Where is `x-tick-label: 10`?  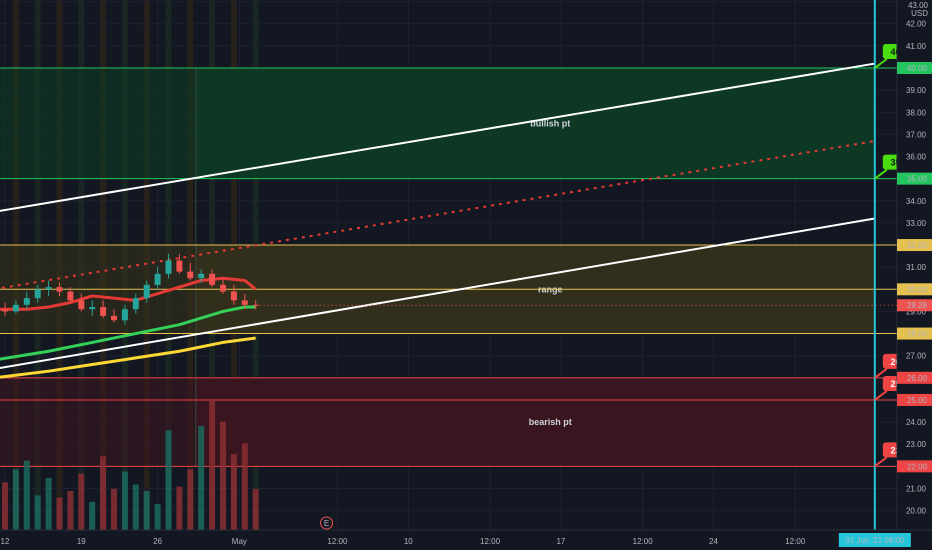 x-tick-label: 10 is located at coordinates (408, 541).